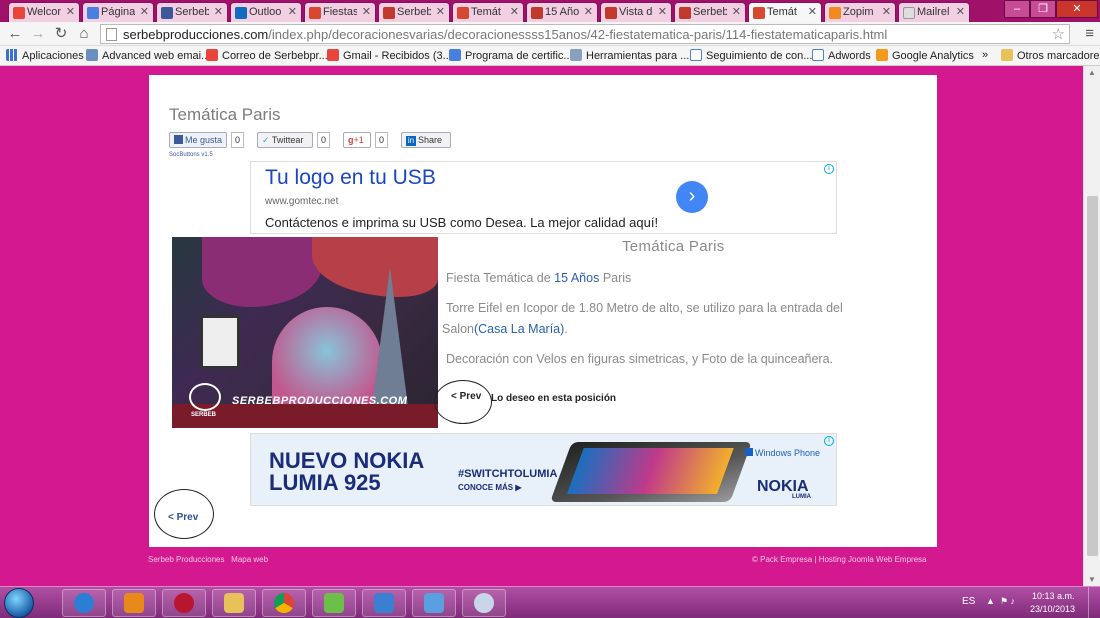 This screenshot has height=618, width=1100. I want to click on photo-logo-text: SERBEB, so click(204, 415).